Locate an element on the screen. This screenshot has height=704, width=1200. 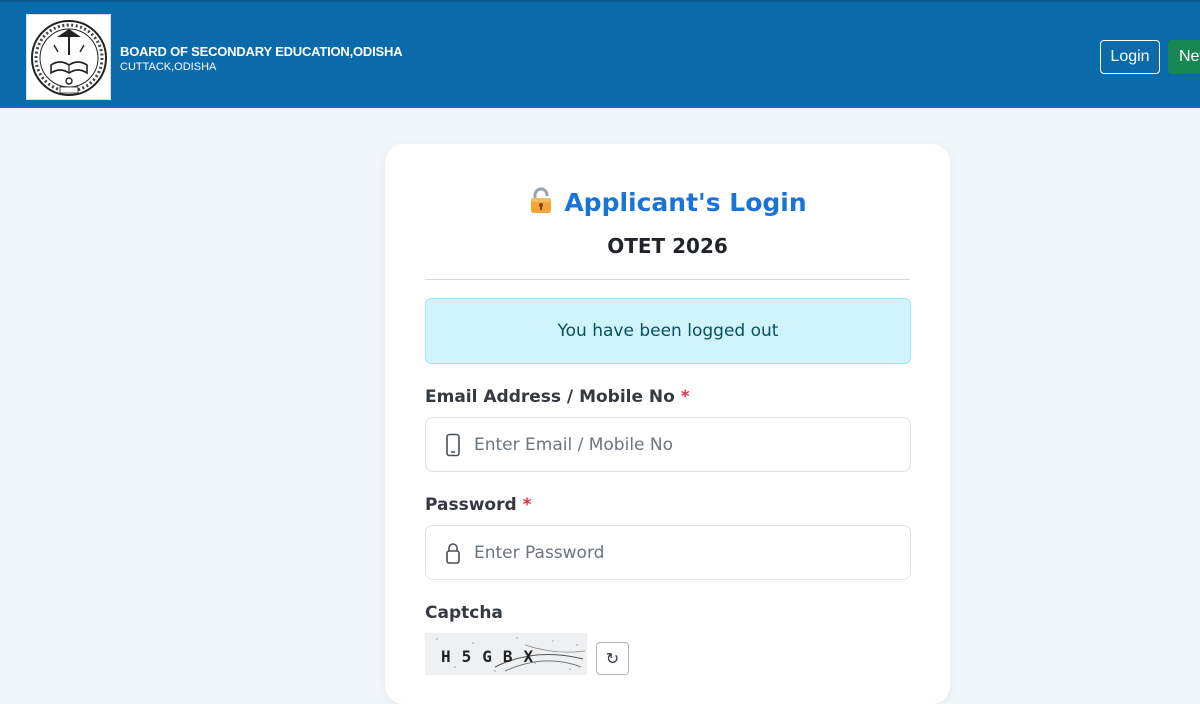
lock-icon is located at coordinates (541, 202).